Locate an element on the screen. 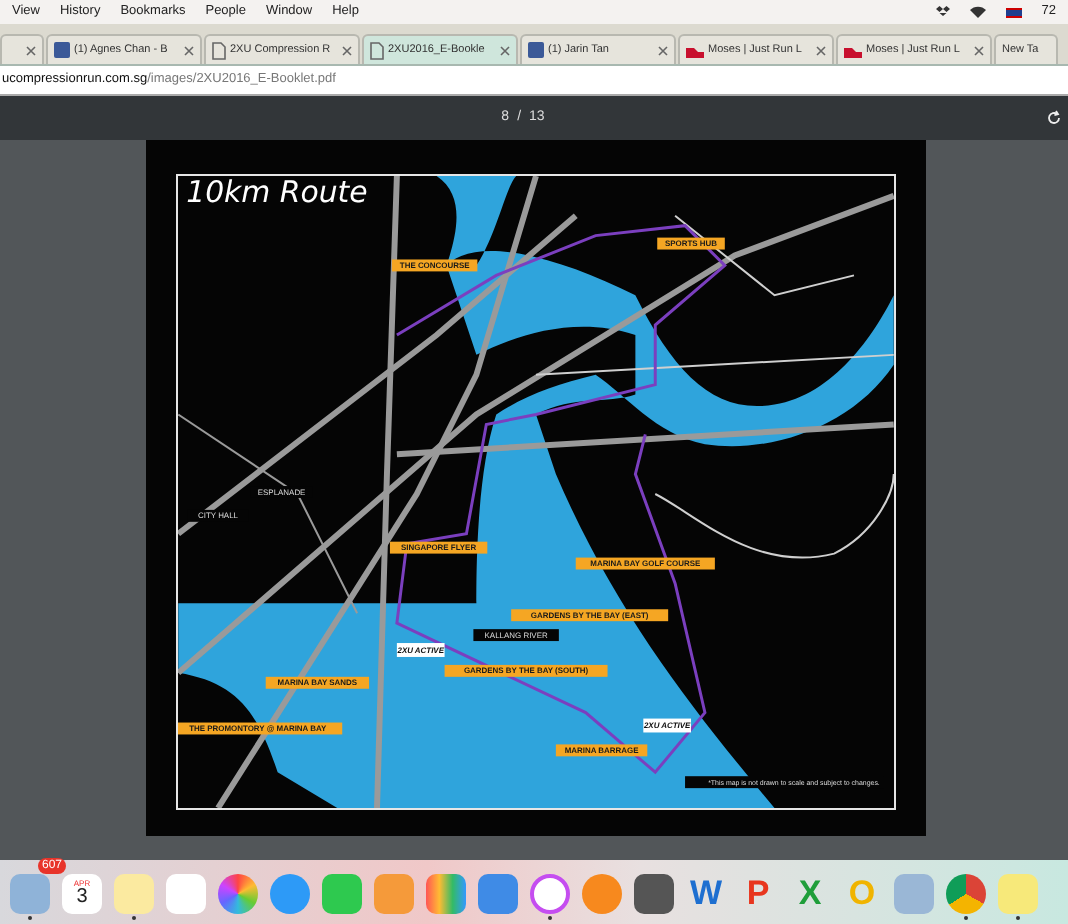  rotate-icon is located at coordinates (1054, 118).